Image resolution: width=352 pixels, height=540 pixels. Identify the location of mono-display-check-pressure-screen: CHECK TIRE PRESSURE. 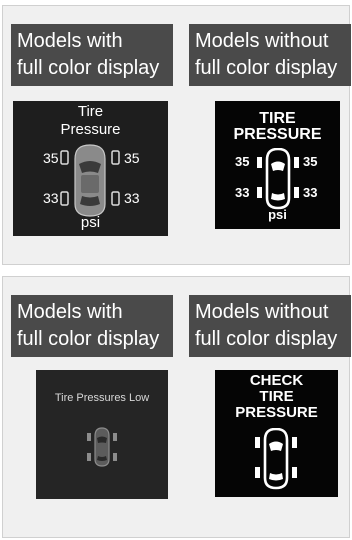
(276, 433).